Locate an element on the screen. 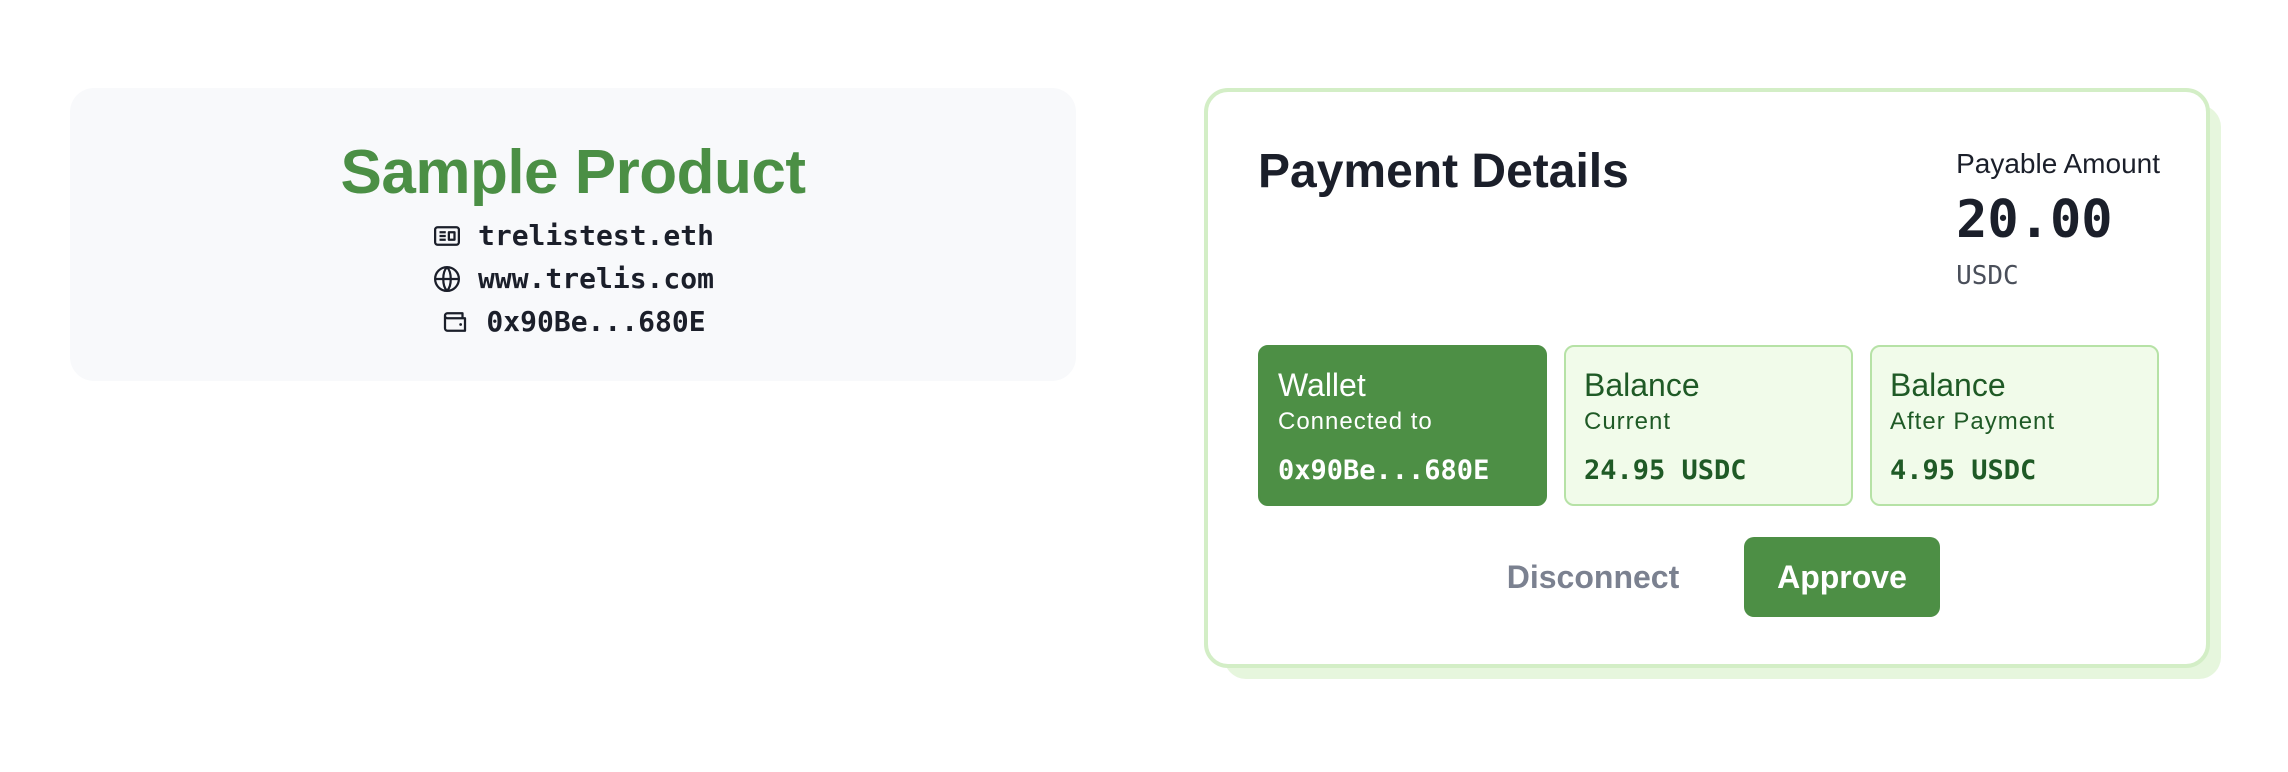  payment-title: Payment Details is located at coordinates (1443, 171).